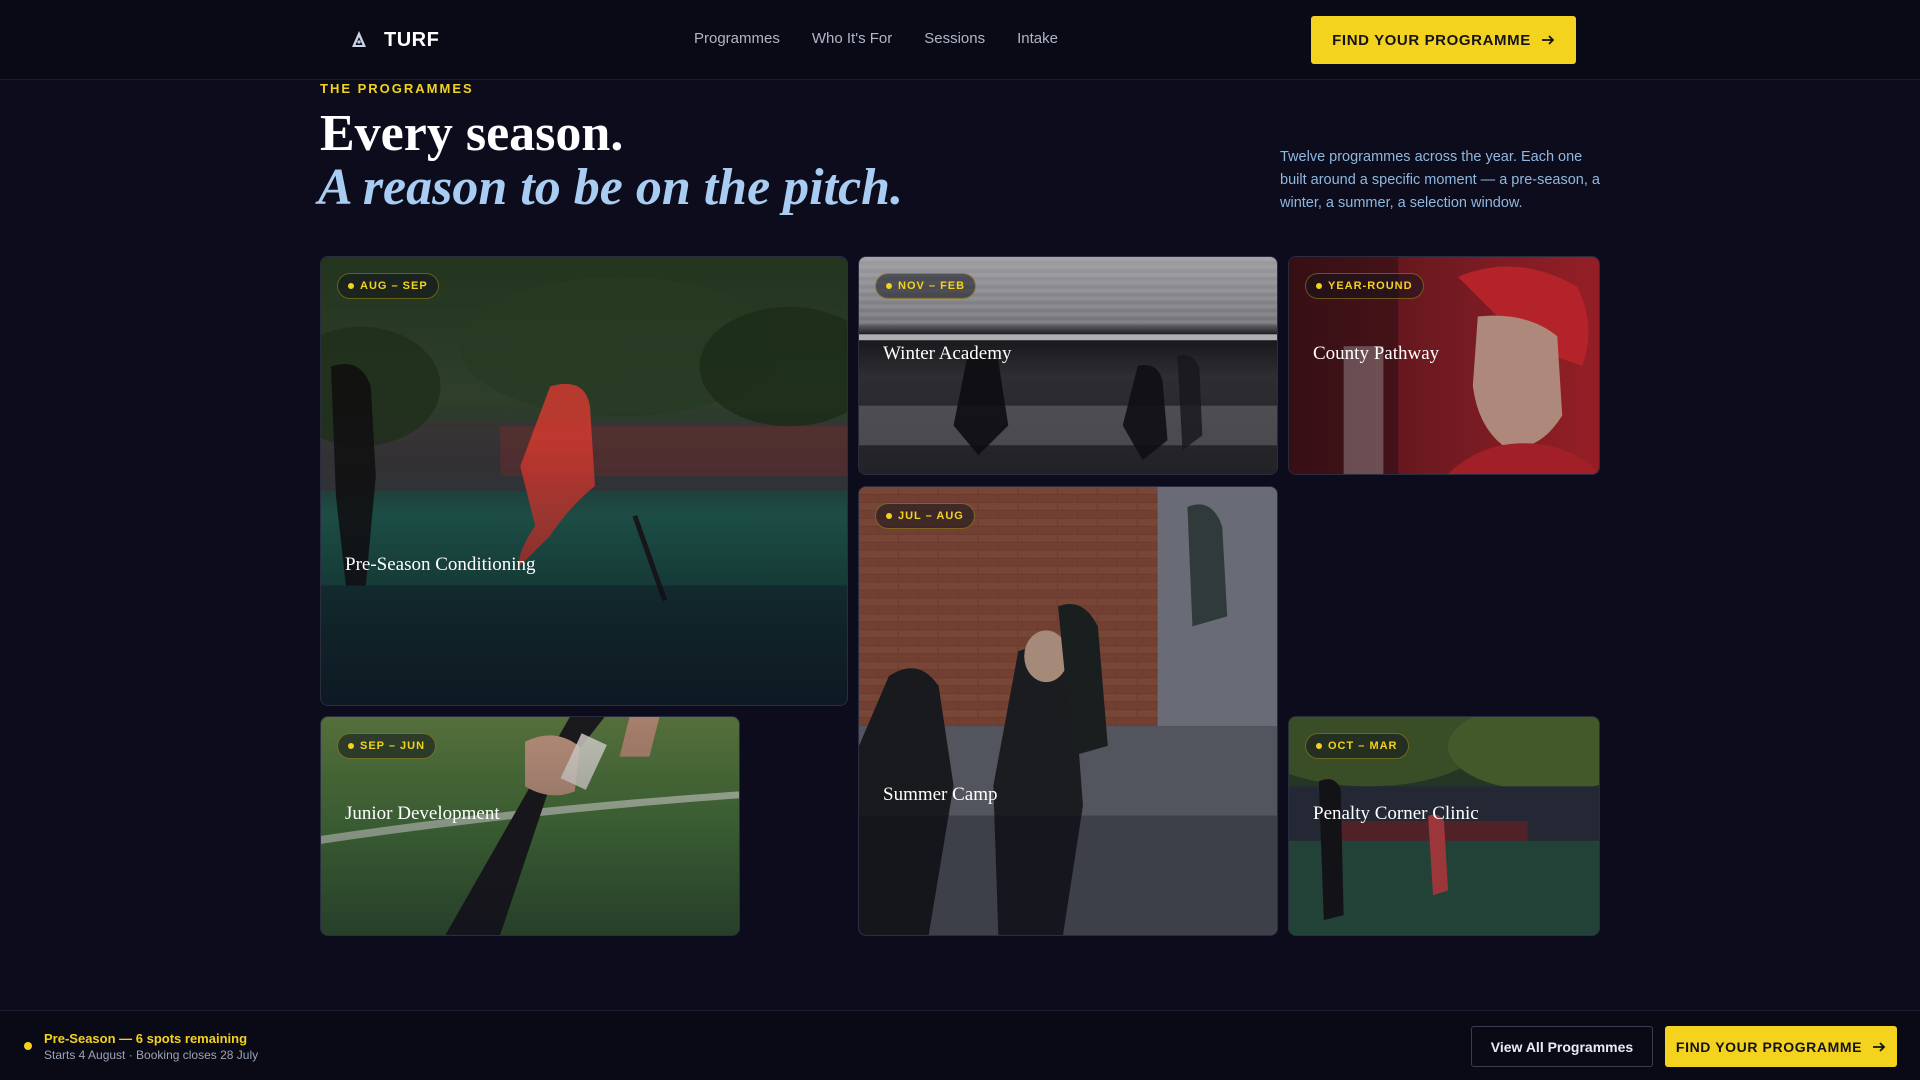 The width and height of the screenshot is (1920, 1080). What do you see at coordinates (932, 286) in the screenshot?
I see `season-badge-label: NOV – FEB` at bounding box center [932, 286].